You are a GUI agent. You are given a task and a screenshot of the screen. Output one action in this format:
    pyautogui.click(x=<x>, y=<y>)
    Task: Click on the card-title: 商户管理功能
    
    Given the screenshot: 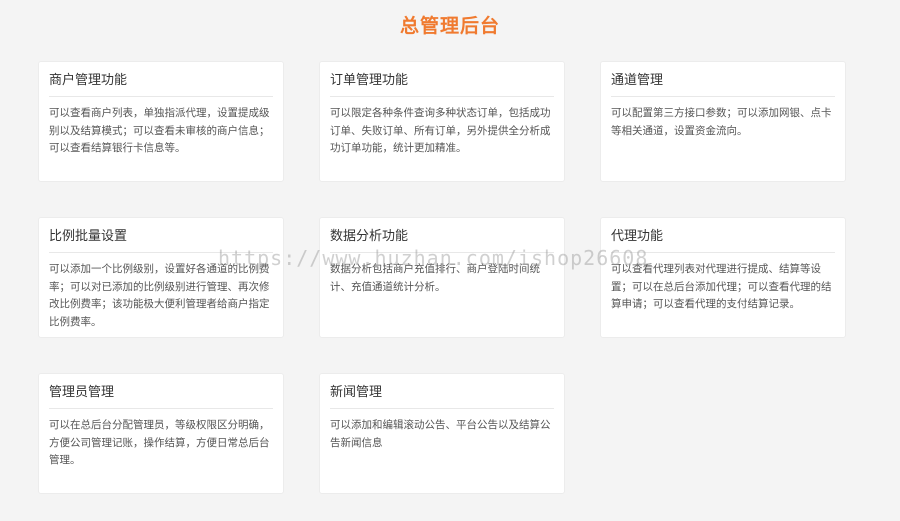 What is the action you would take?
    pyautogui.click(x=161, y=79)
    